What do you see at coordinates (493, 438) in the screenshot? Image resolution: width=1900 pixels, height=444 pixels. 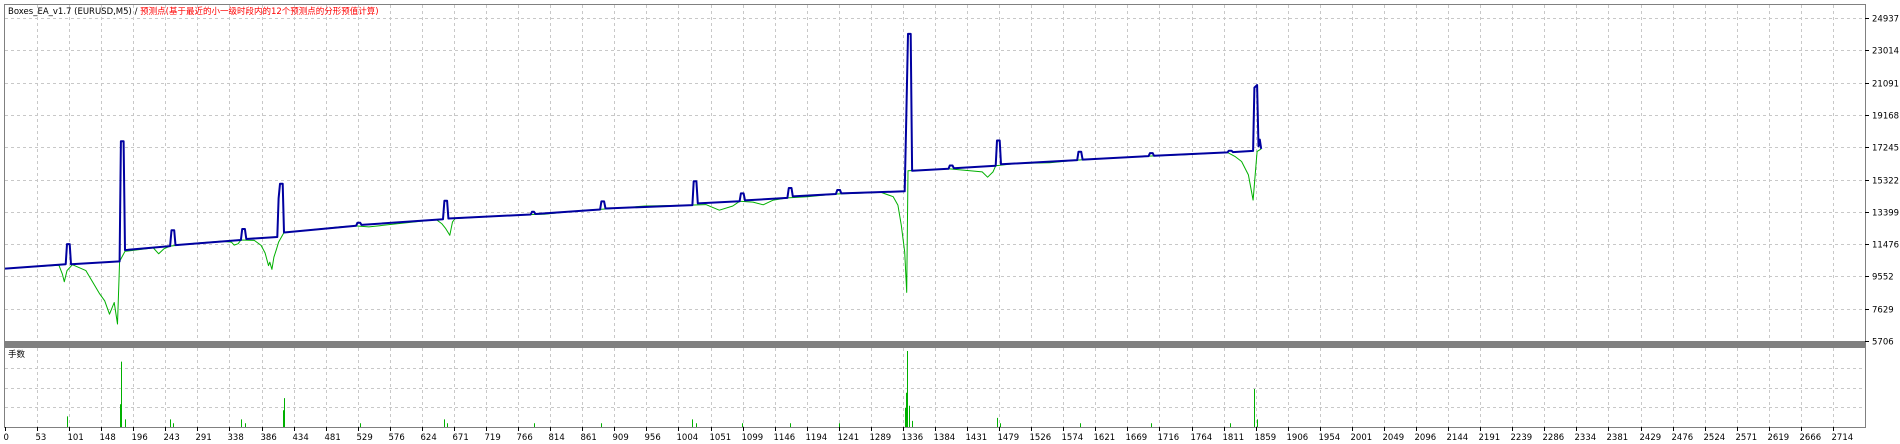 I see `x-tick-label: 719` at bounding box center [493, 438].